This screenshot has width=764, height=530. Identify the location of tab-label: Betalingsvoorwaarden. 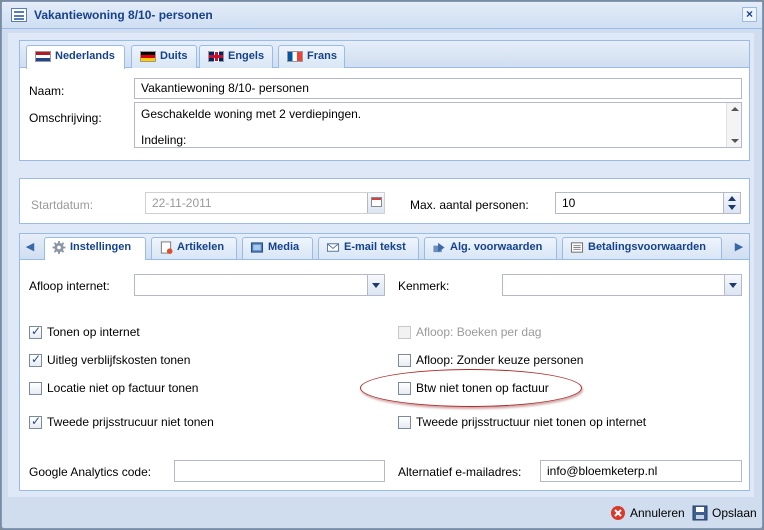
(647, 247).